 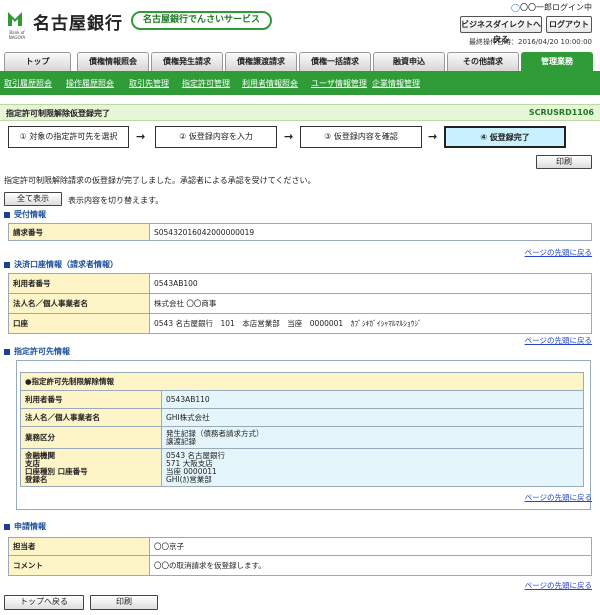 I want to click on corp-name-label: 法人名／個人事業者名, so click(x=79, y=303).